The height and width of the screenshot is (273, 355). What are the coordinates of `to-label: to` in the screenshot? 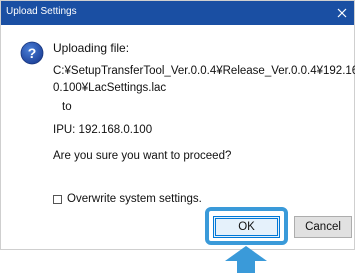 It's located at (67, 107).